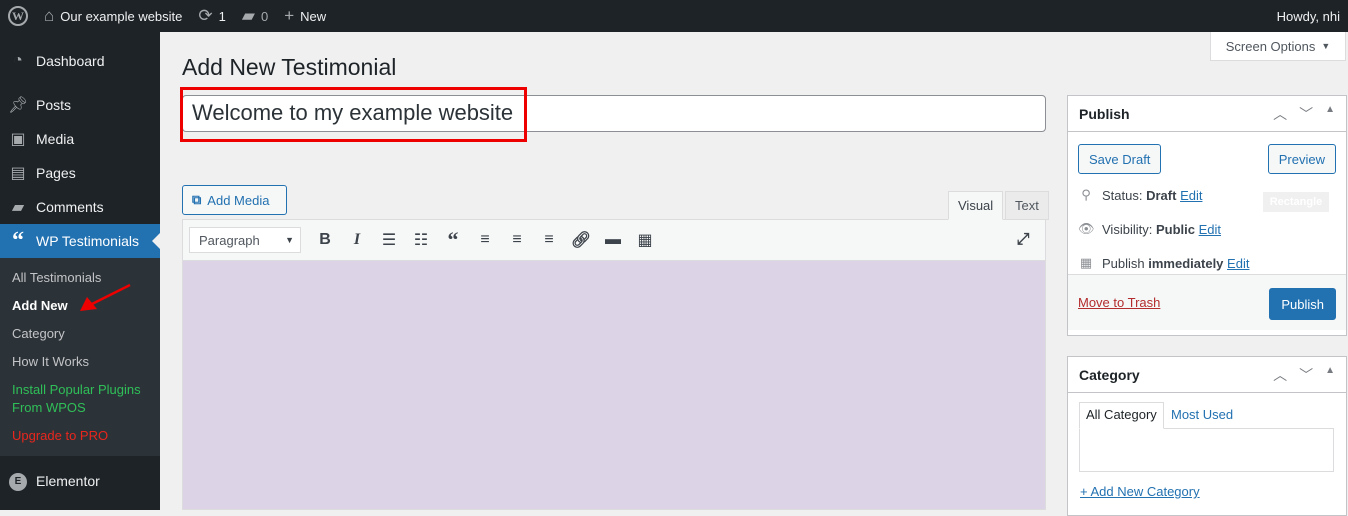 The width and height of the screenshot is (1348, 516). Describe the element at coordinates (80, 139) in the screenshot. I see `sidebar-item-media: ▣ Media` at that location.